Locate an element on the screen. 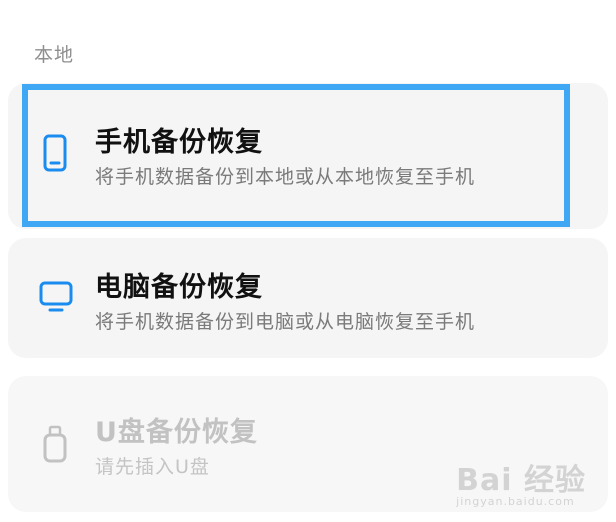 The width and height of the screenshot is (616, 522). baidu-jingyan-watermark: Bai 经验 jingyan.baidu.com is located at coordinates (521, 481).